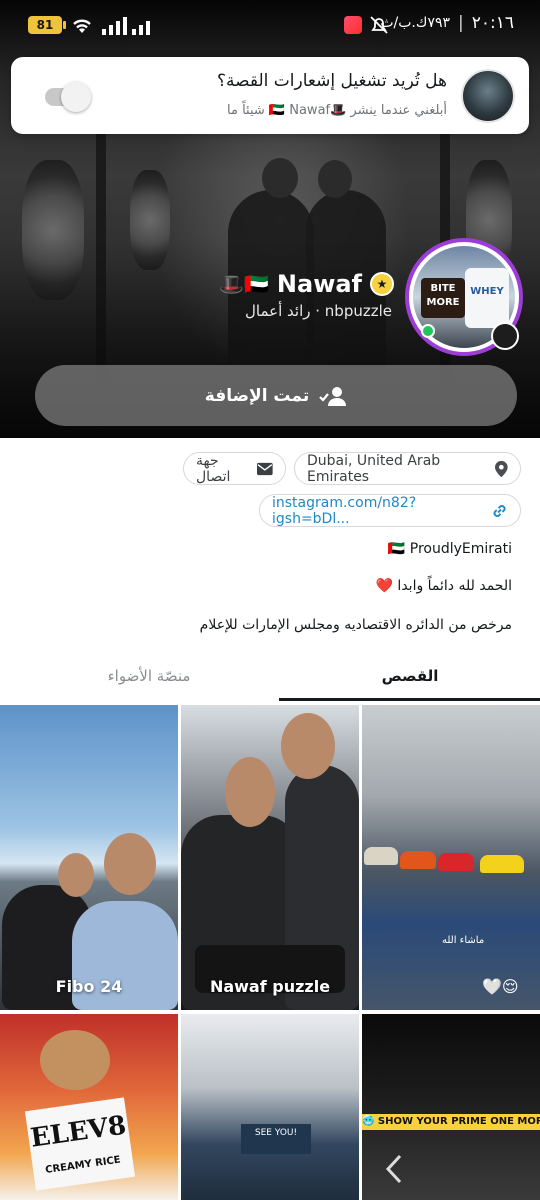 The height and width of the screenshot is (1200, 540). I want to click on name-emojis: 🎩🇦🇪, so click(244, 284).